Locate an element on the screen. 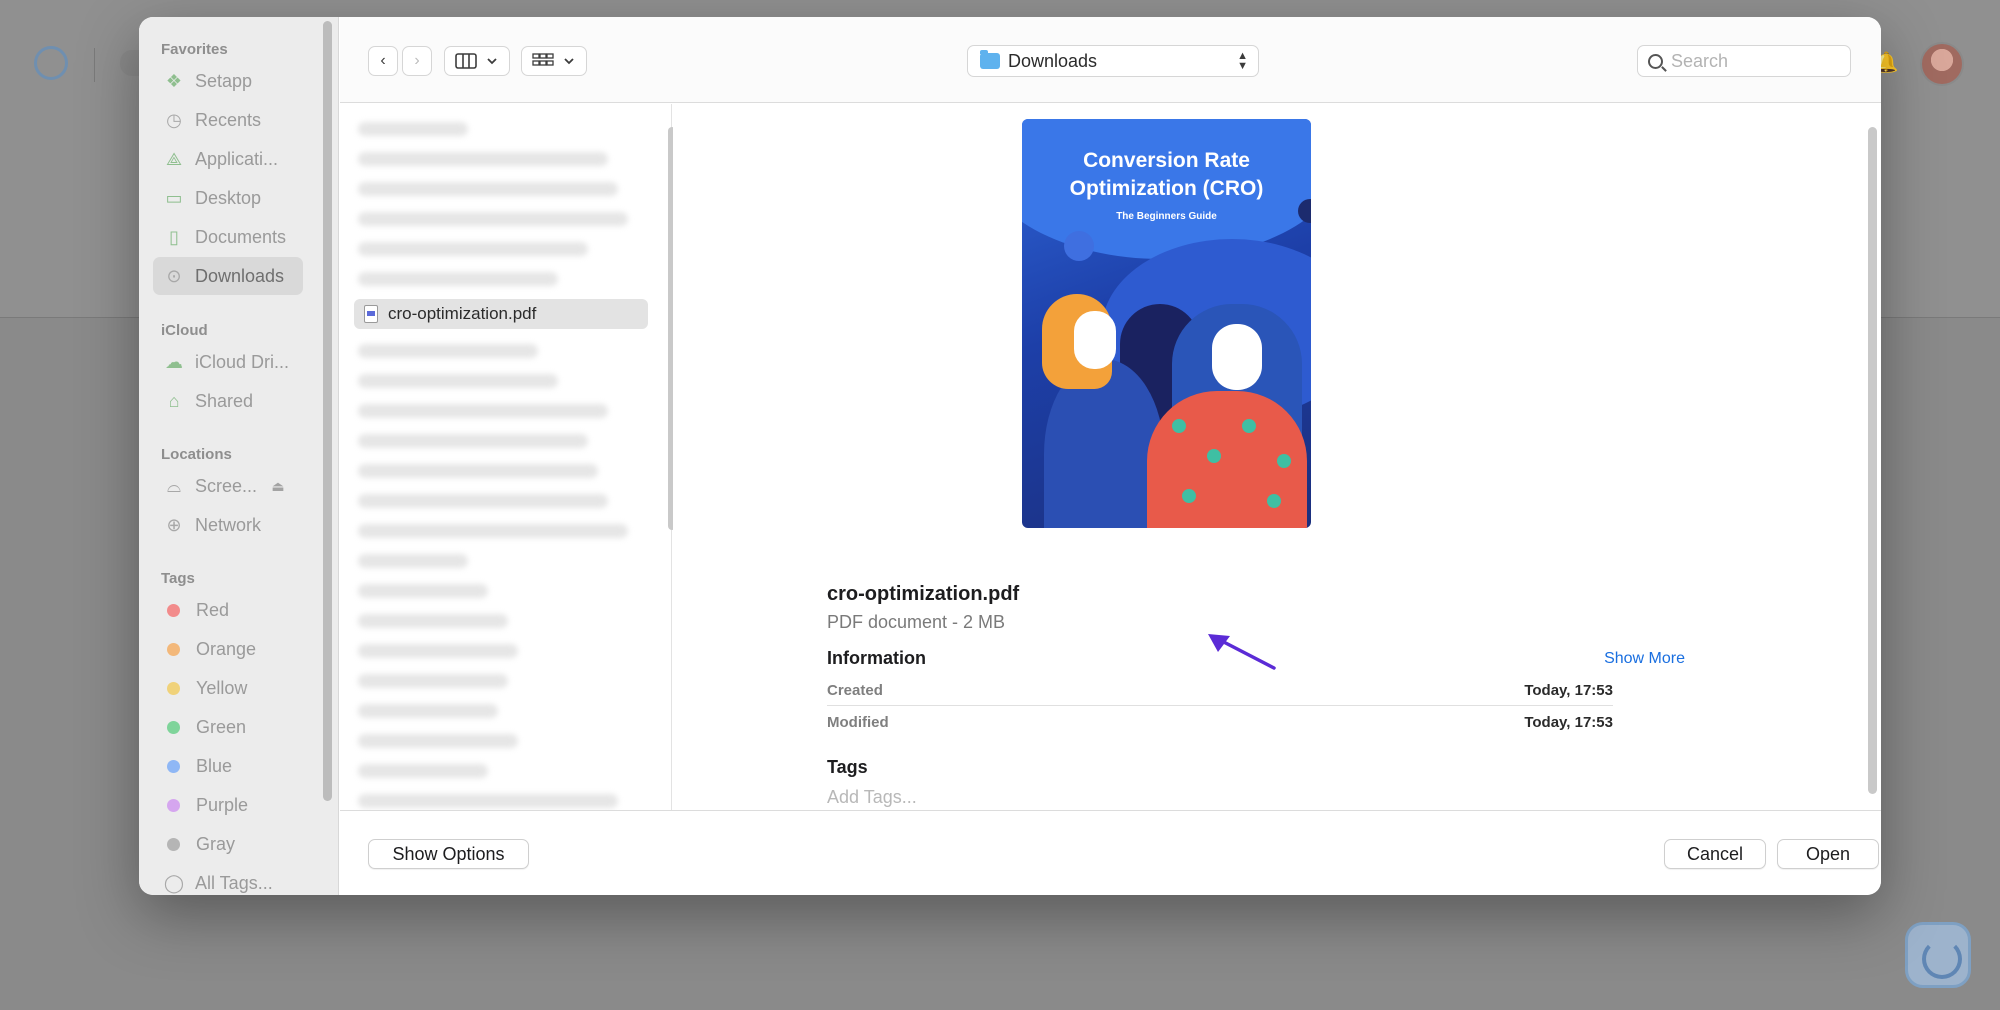 This screenshot has height=1010, width=2000. dialog-footer: Show Options Open Cancel is located at coordinates (1110, 852).